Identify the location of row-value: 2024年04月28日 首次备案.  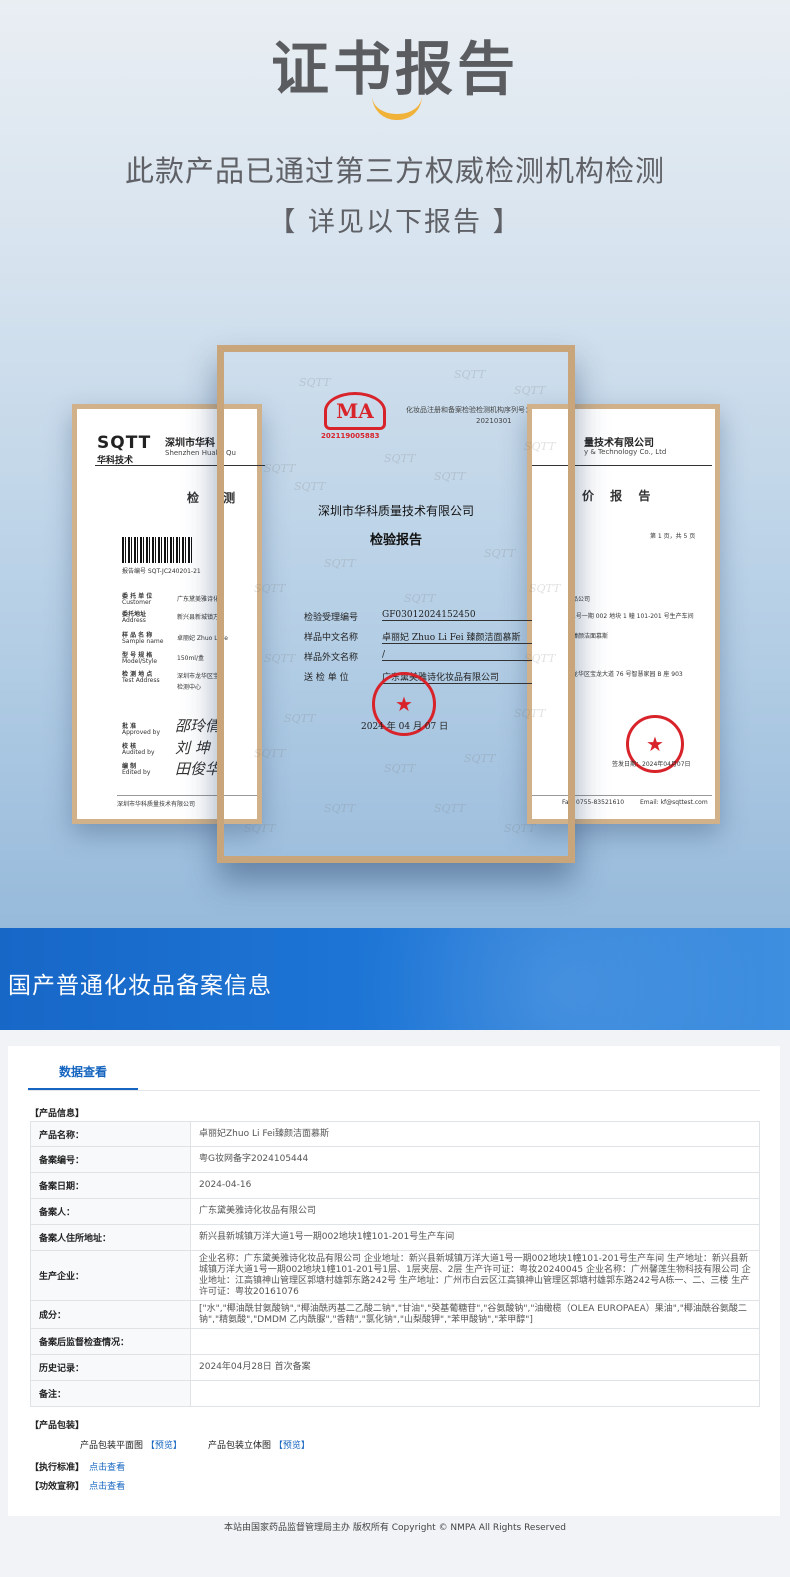
(475, 1367).